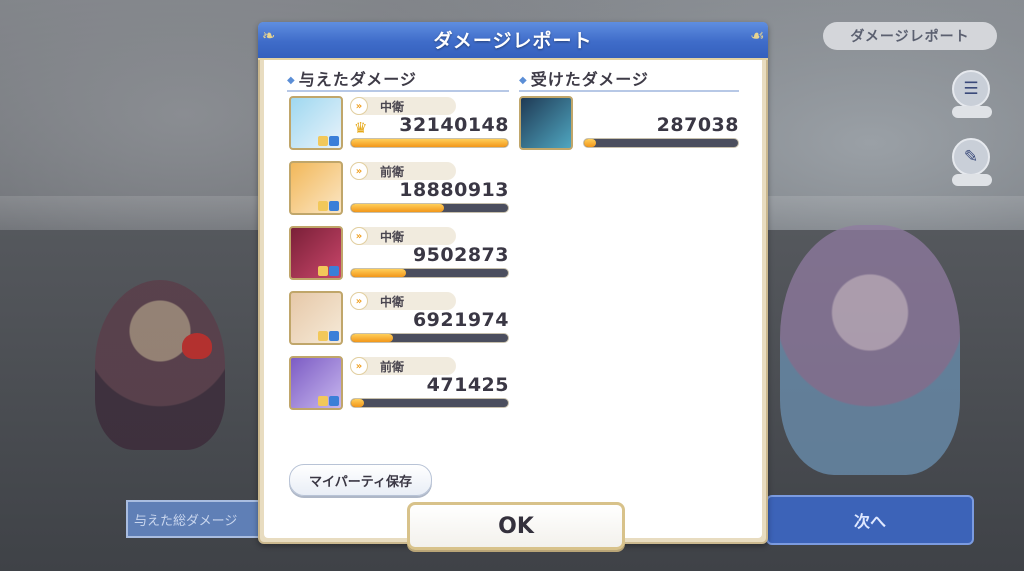 The image size is (1024, 571). Describe the element at coordinates (910, 36) in the screenshot. I see `damage-report-button: ダメージレポート` at that location.